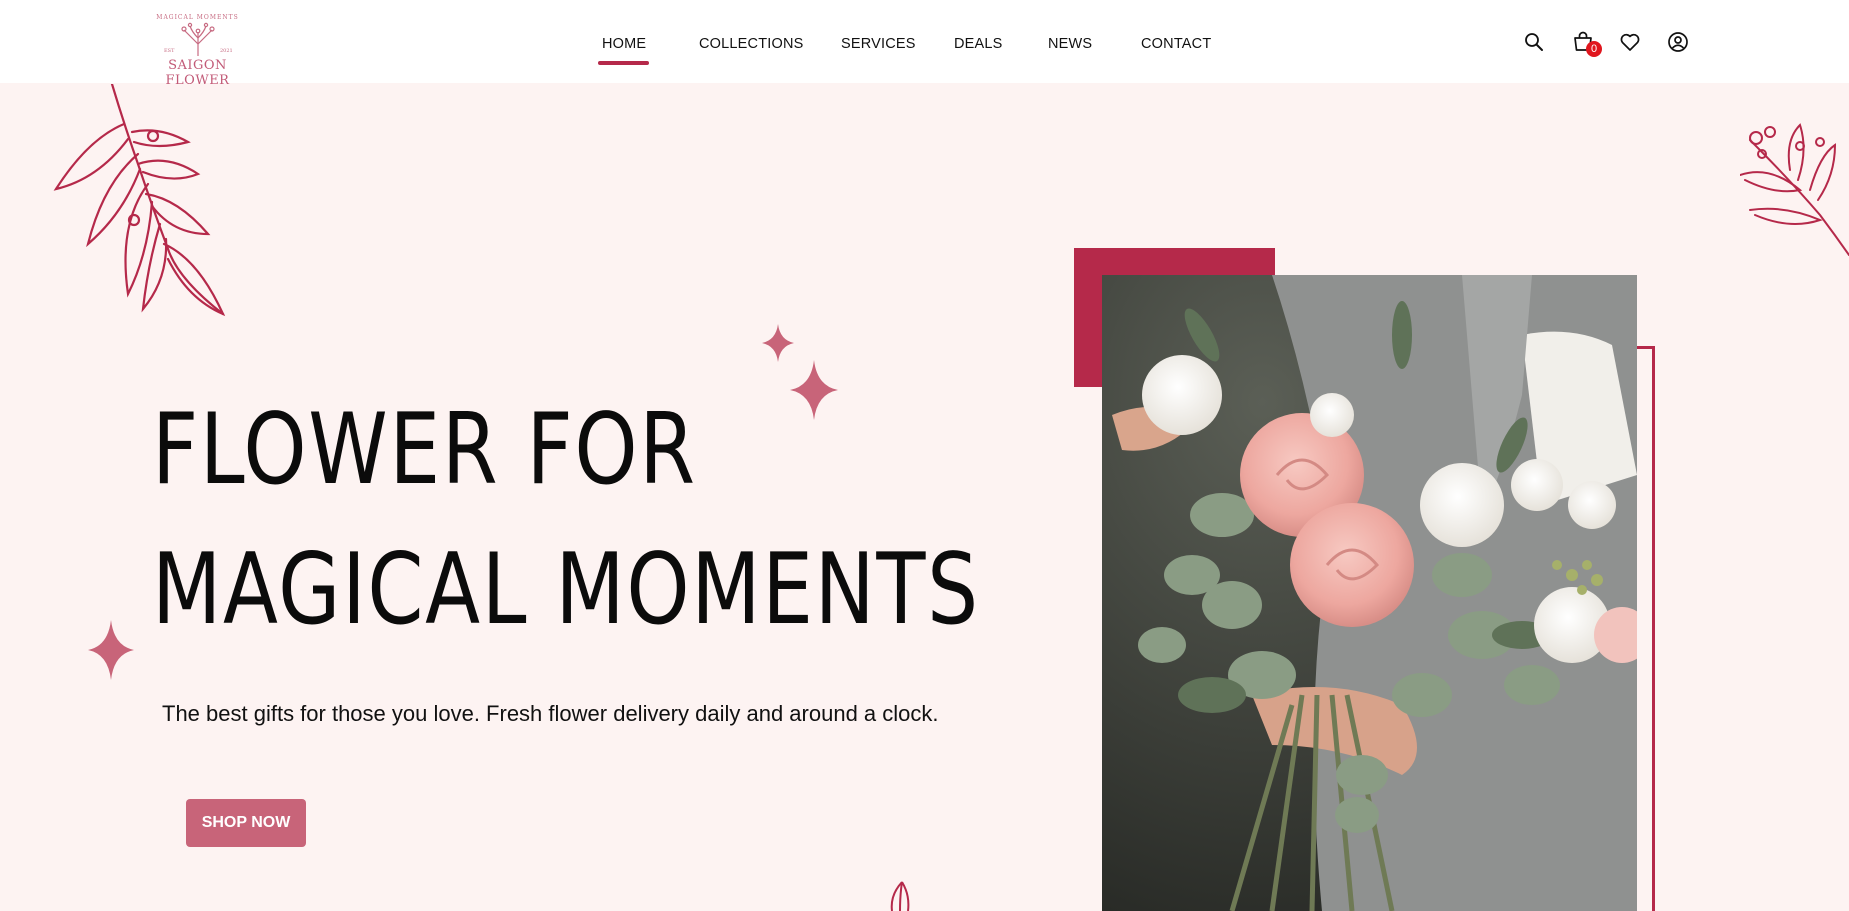  I want to click on nav-item-contact: CONTACT, so click(1176, 44).